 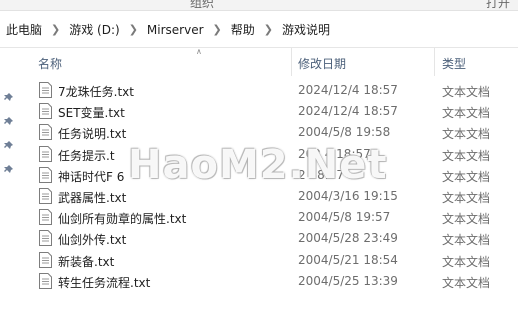 What do you see at coordinates (258, 165) in the screenshot?
I see `watermark: HaoM2.Net` at bounding box center [258, 165].